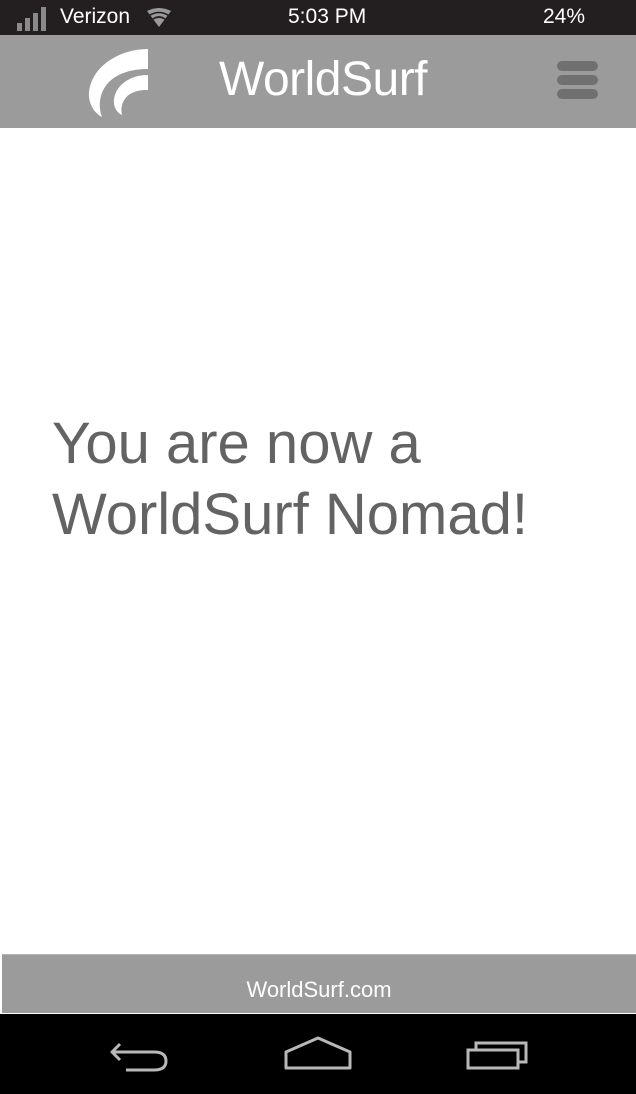 Image resolution: width=636 pixels, height=1094 pixels. I want to click on home-icon, so click(318, 1054).